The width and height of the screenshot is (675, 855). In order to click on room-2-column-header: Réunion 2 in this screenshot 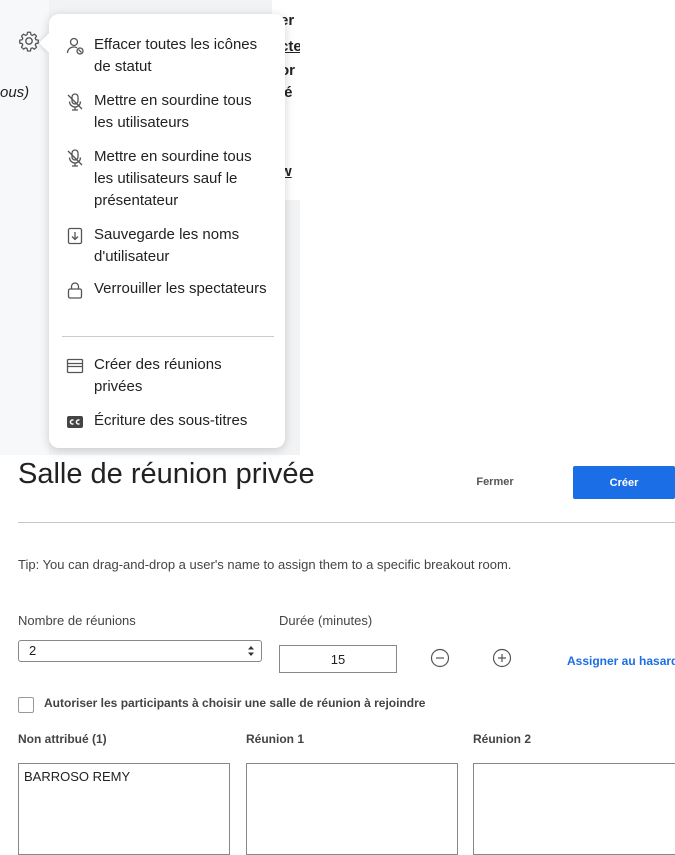, I will do `click(502, 739)`.